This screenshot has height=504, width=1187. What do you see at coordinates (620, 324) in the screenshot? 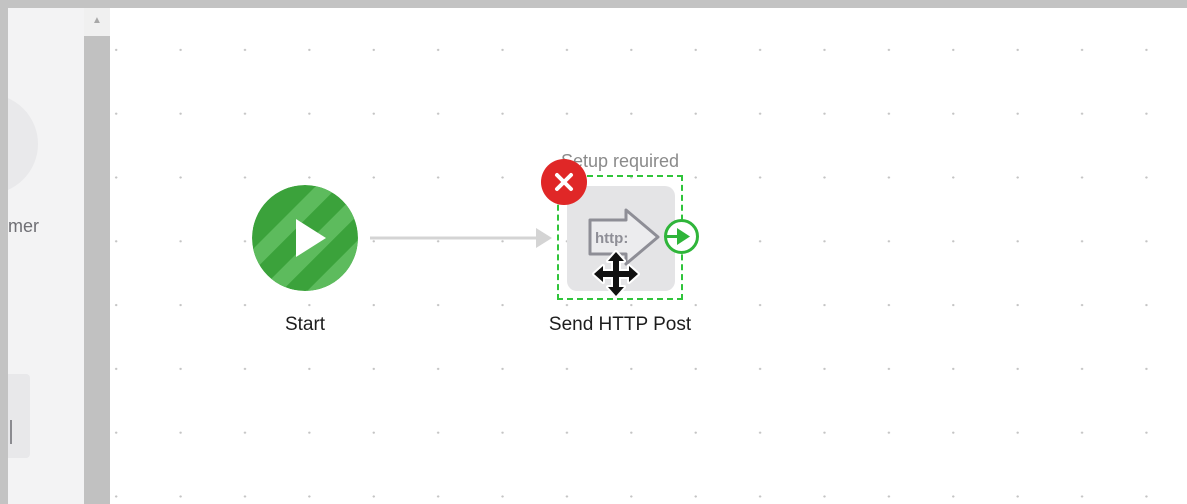
I see `send-http-post-node-label: Send HTTP Post` at bounding box center [620, 324].